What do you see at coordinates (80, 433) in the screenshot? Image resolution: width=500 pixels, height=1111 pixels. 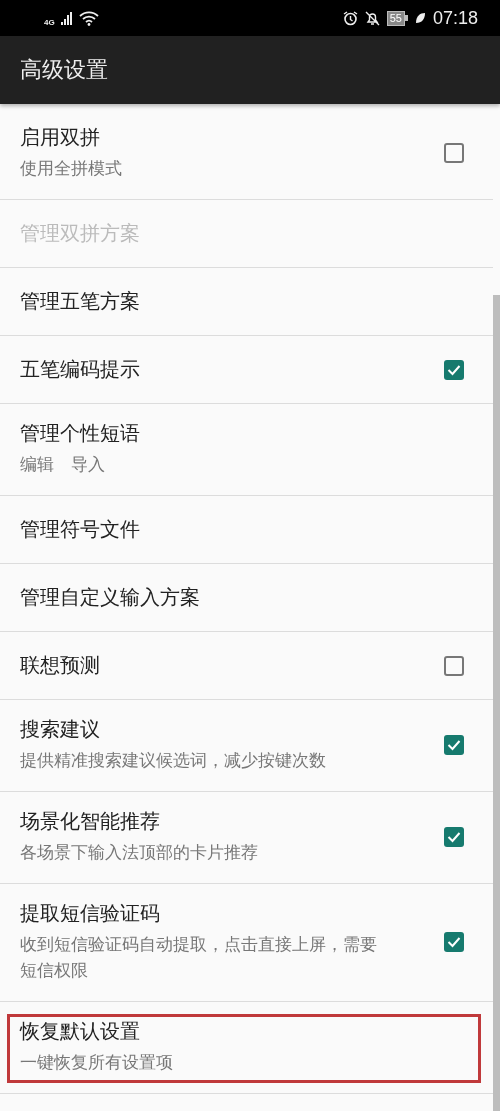 I see `setting-title: 管理个性短语` at bounding box center [80, 433].